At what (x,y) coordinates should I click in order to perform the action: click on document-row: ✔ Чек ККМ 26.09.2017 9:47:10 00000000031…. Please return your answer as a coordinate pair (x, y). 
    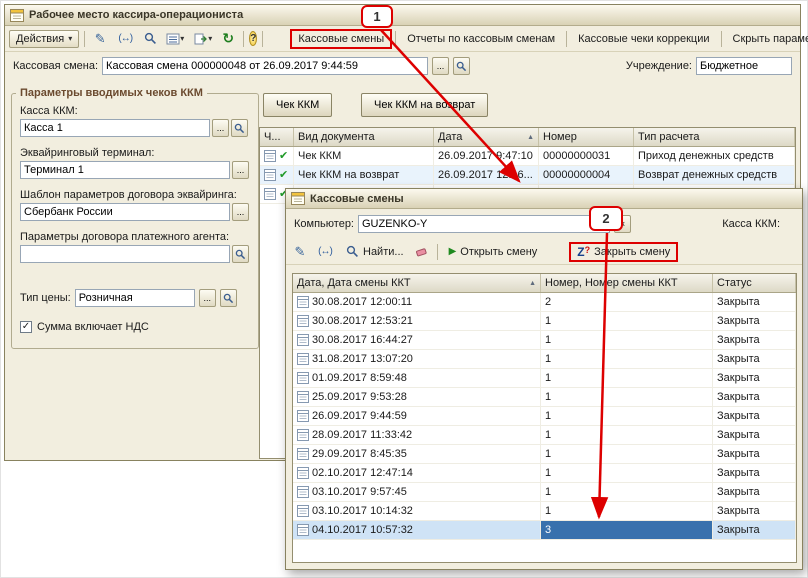
    Looking at the image, I should click on (527, 156).